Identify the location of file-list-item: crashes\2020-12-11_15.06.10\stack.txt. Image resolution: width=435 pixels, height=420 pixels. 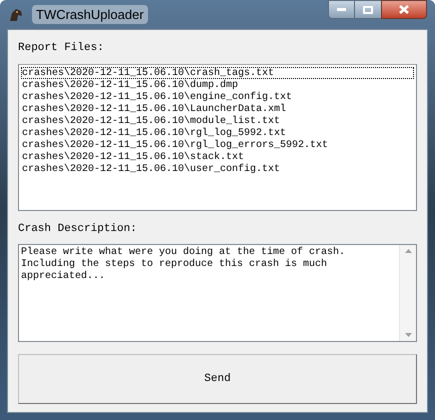
(217, 156).